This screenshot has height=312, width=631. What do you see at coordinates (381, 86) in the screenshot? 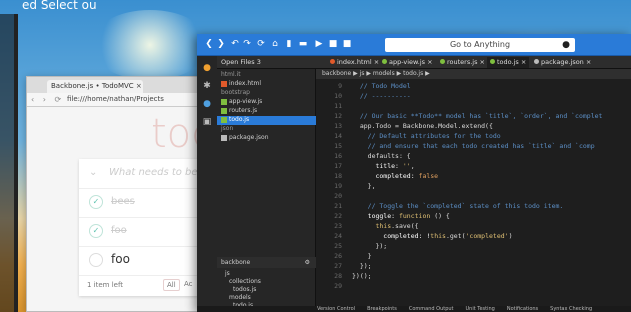
I see `code-text: // Todo Model` at bounding box center [381, 86].